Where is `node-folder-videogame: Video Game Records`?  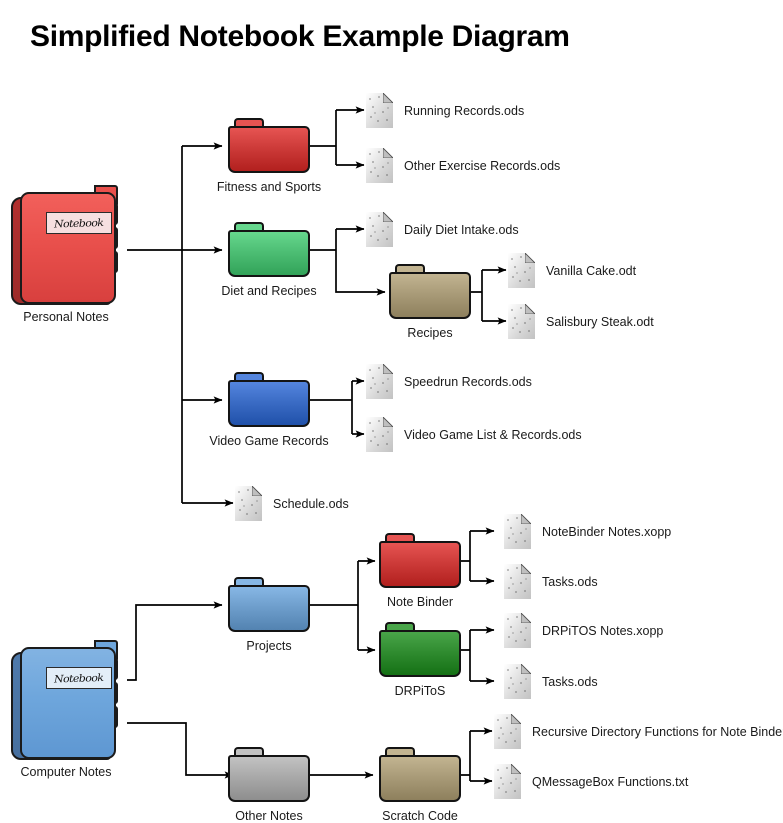
node-folder-videogame: Video Game Records is located at coordinates (269, 410).